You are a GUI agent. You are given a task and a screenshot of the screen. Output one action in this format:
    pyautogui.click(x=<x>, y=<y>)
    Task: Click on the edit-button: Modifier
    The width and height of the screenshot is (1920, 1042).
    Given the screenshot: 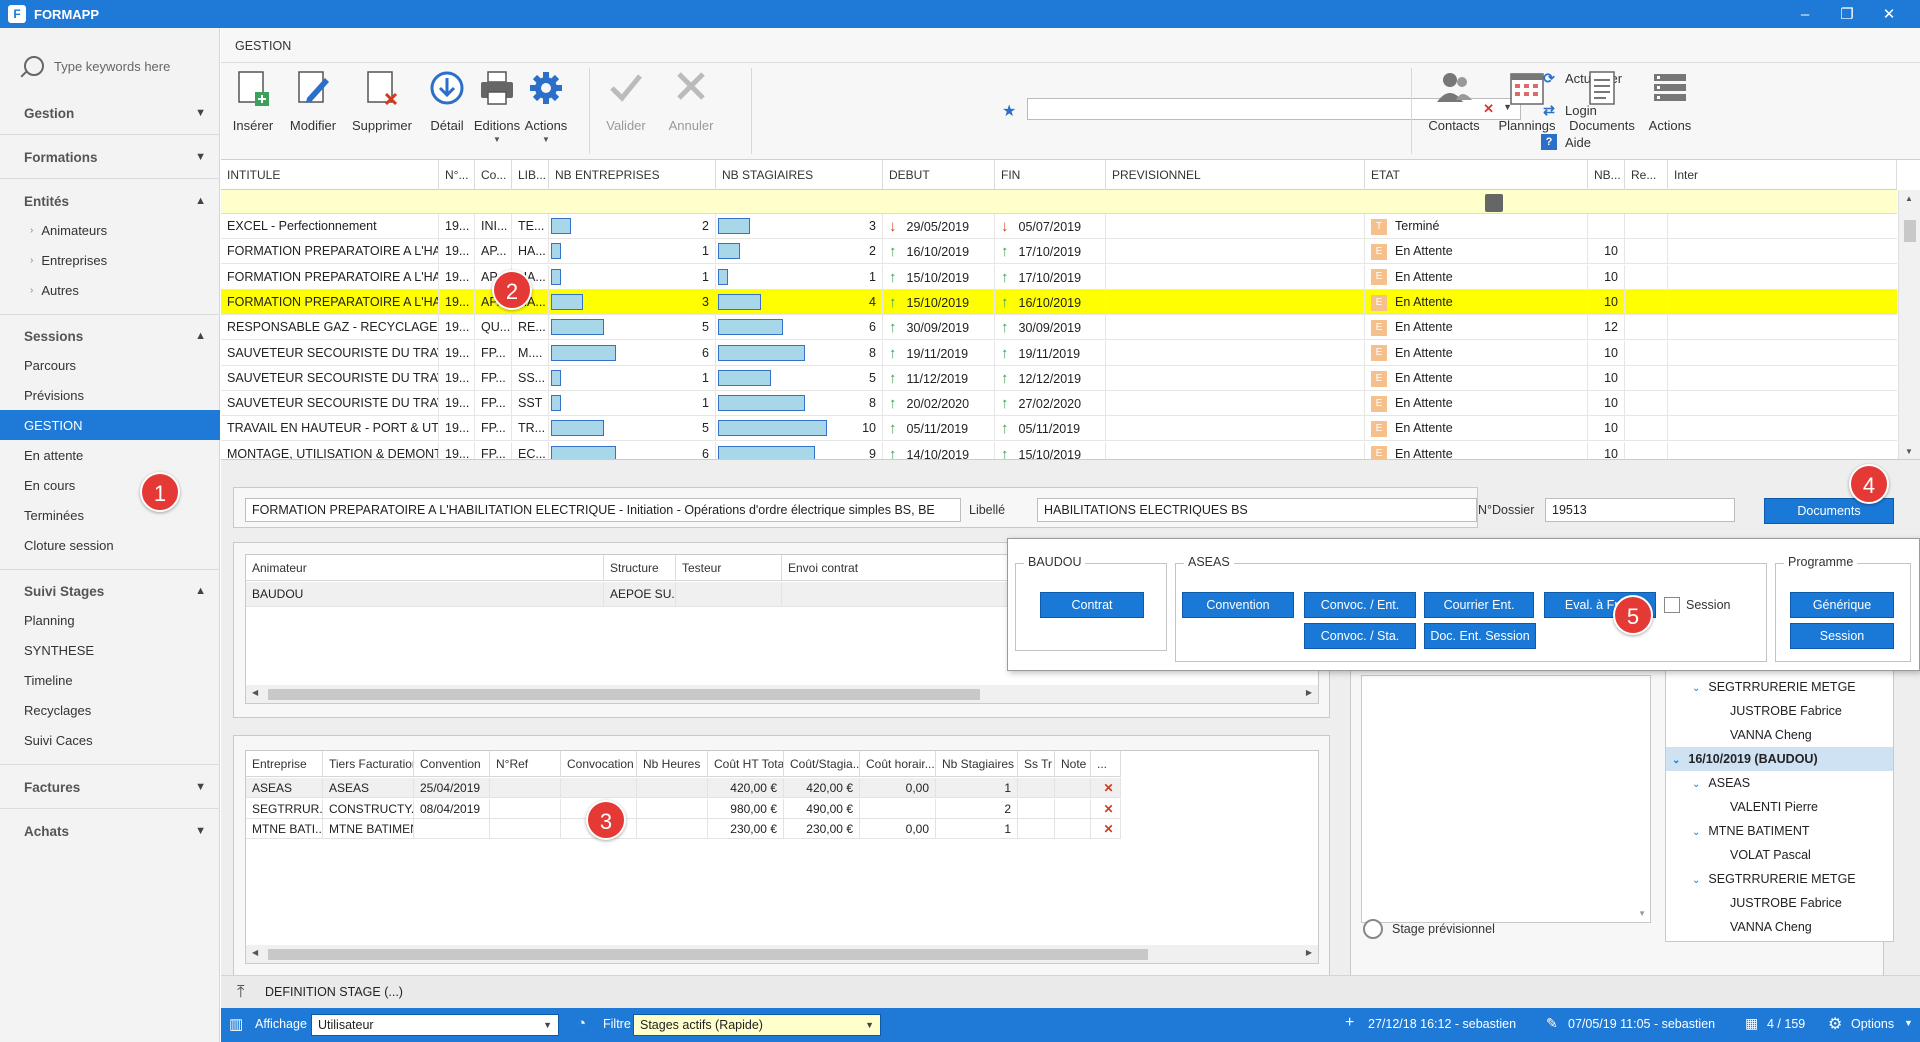 What is the action you would take?
    pyautogui.click(x=313, y=113)
    